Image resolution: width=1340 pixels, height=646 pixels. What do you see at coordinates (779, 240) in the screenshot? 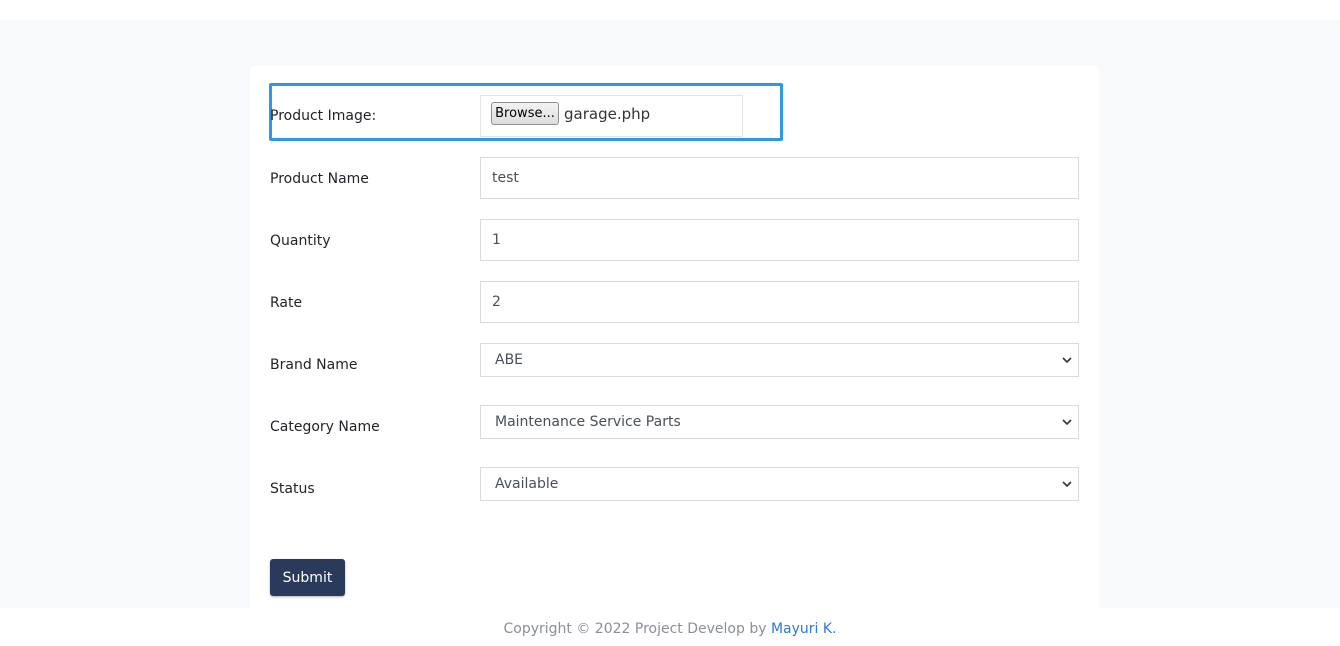
I see `quantity-input: 1` at bounding box center [779, 240].